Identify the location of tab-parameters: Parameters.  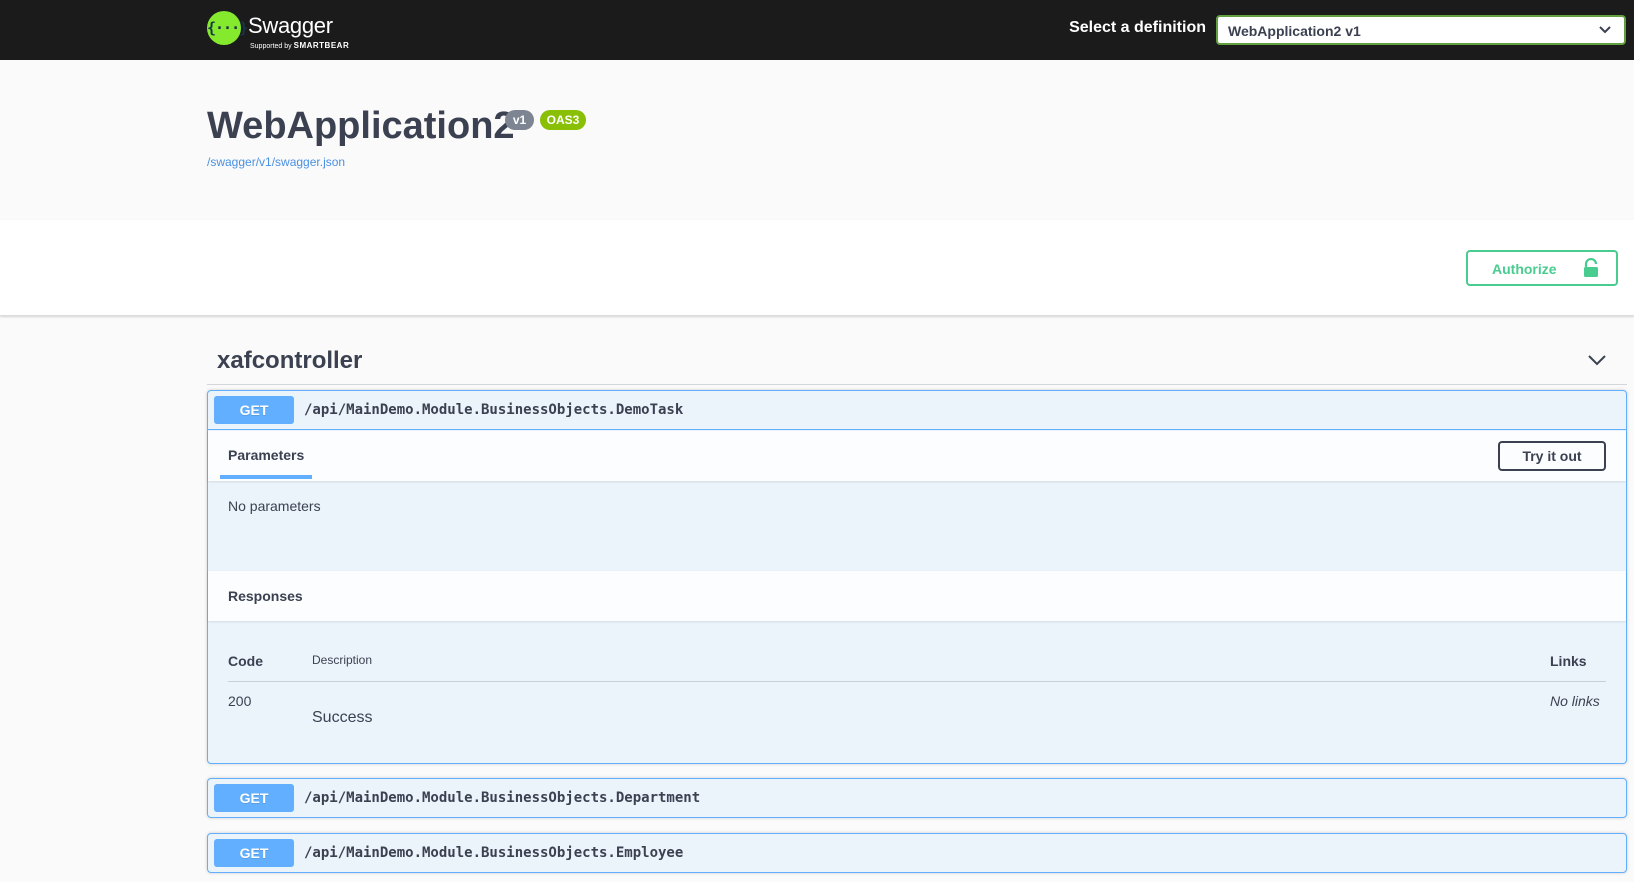
(266, 455).